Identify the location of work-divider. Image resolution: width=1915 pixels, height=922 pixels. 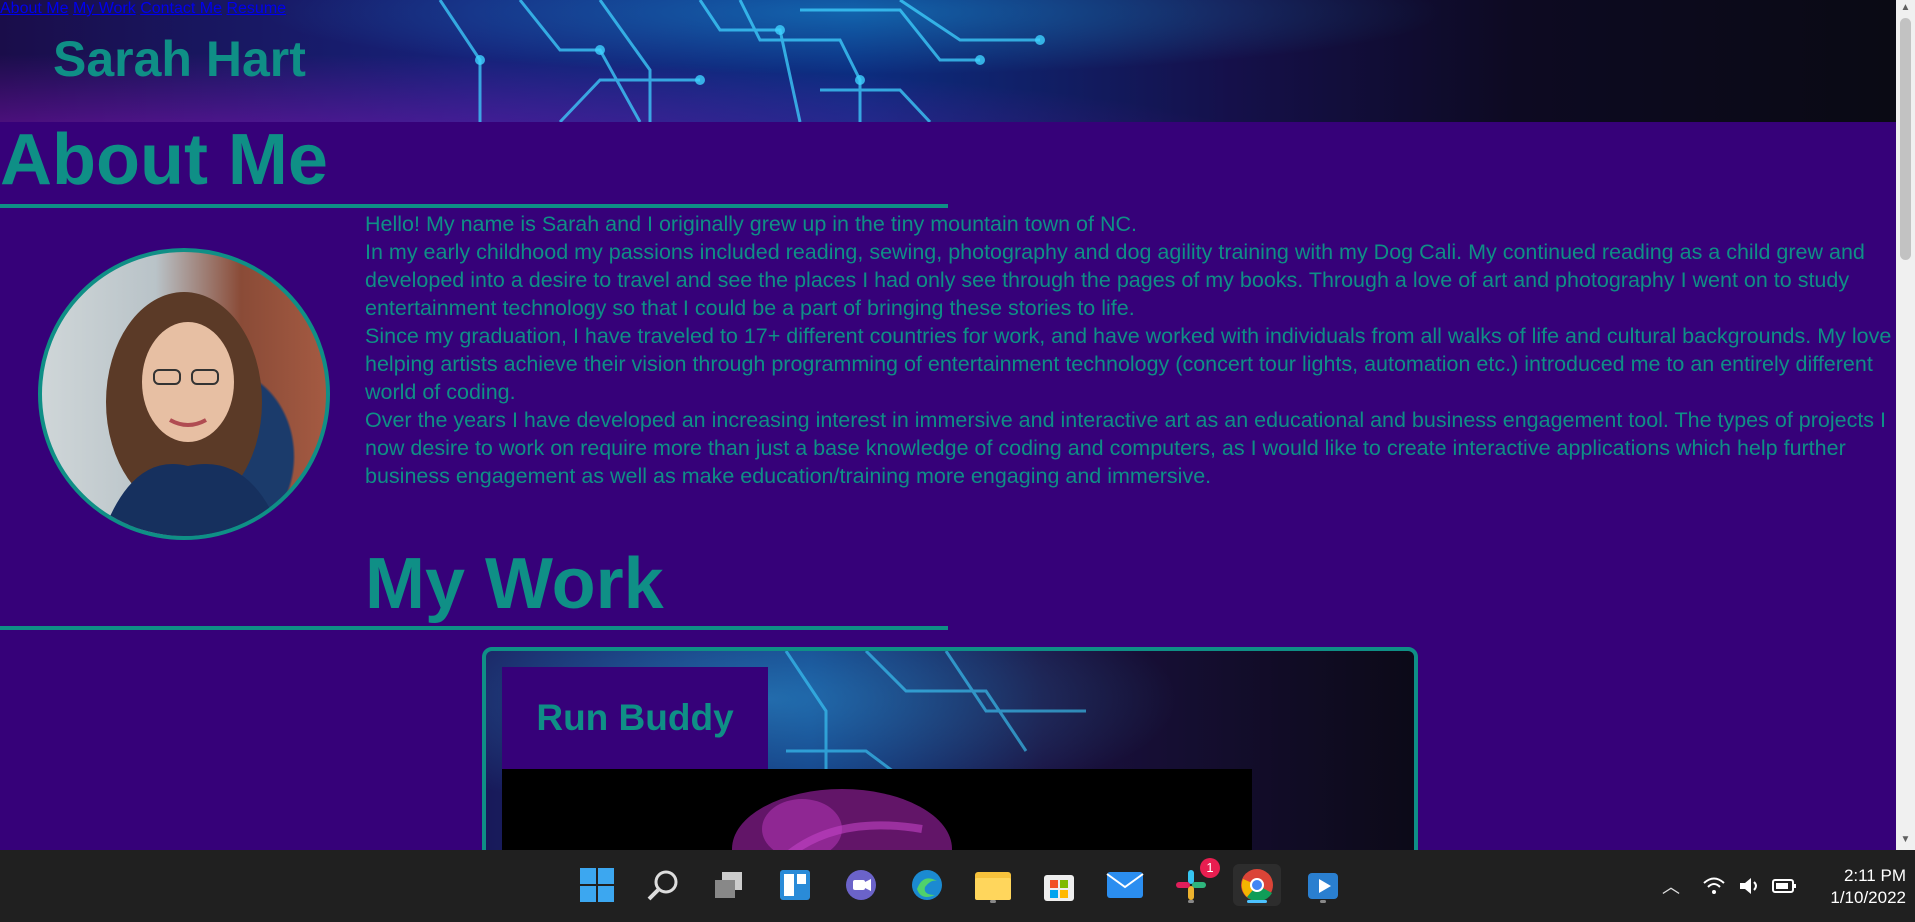
(474, 628).